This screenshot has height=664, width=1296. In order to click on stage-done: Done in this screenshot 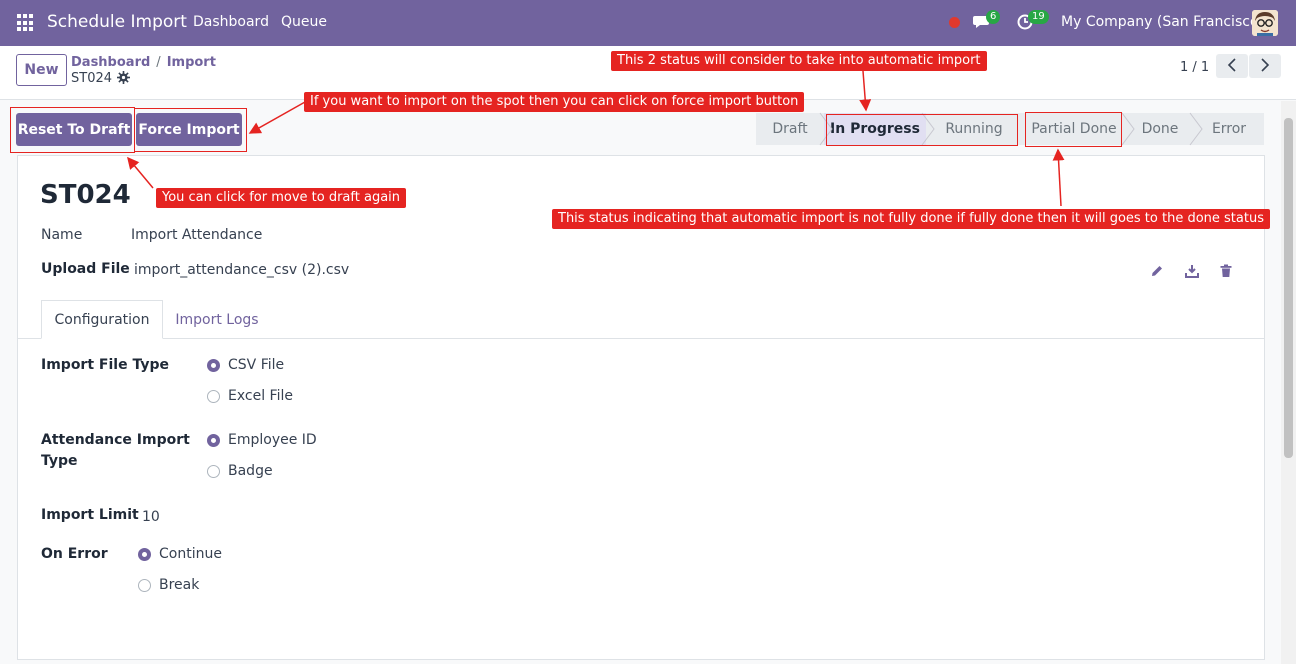, I will do `click(1160, 129)`.